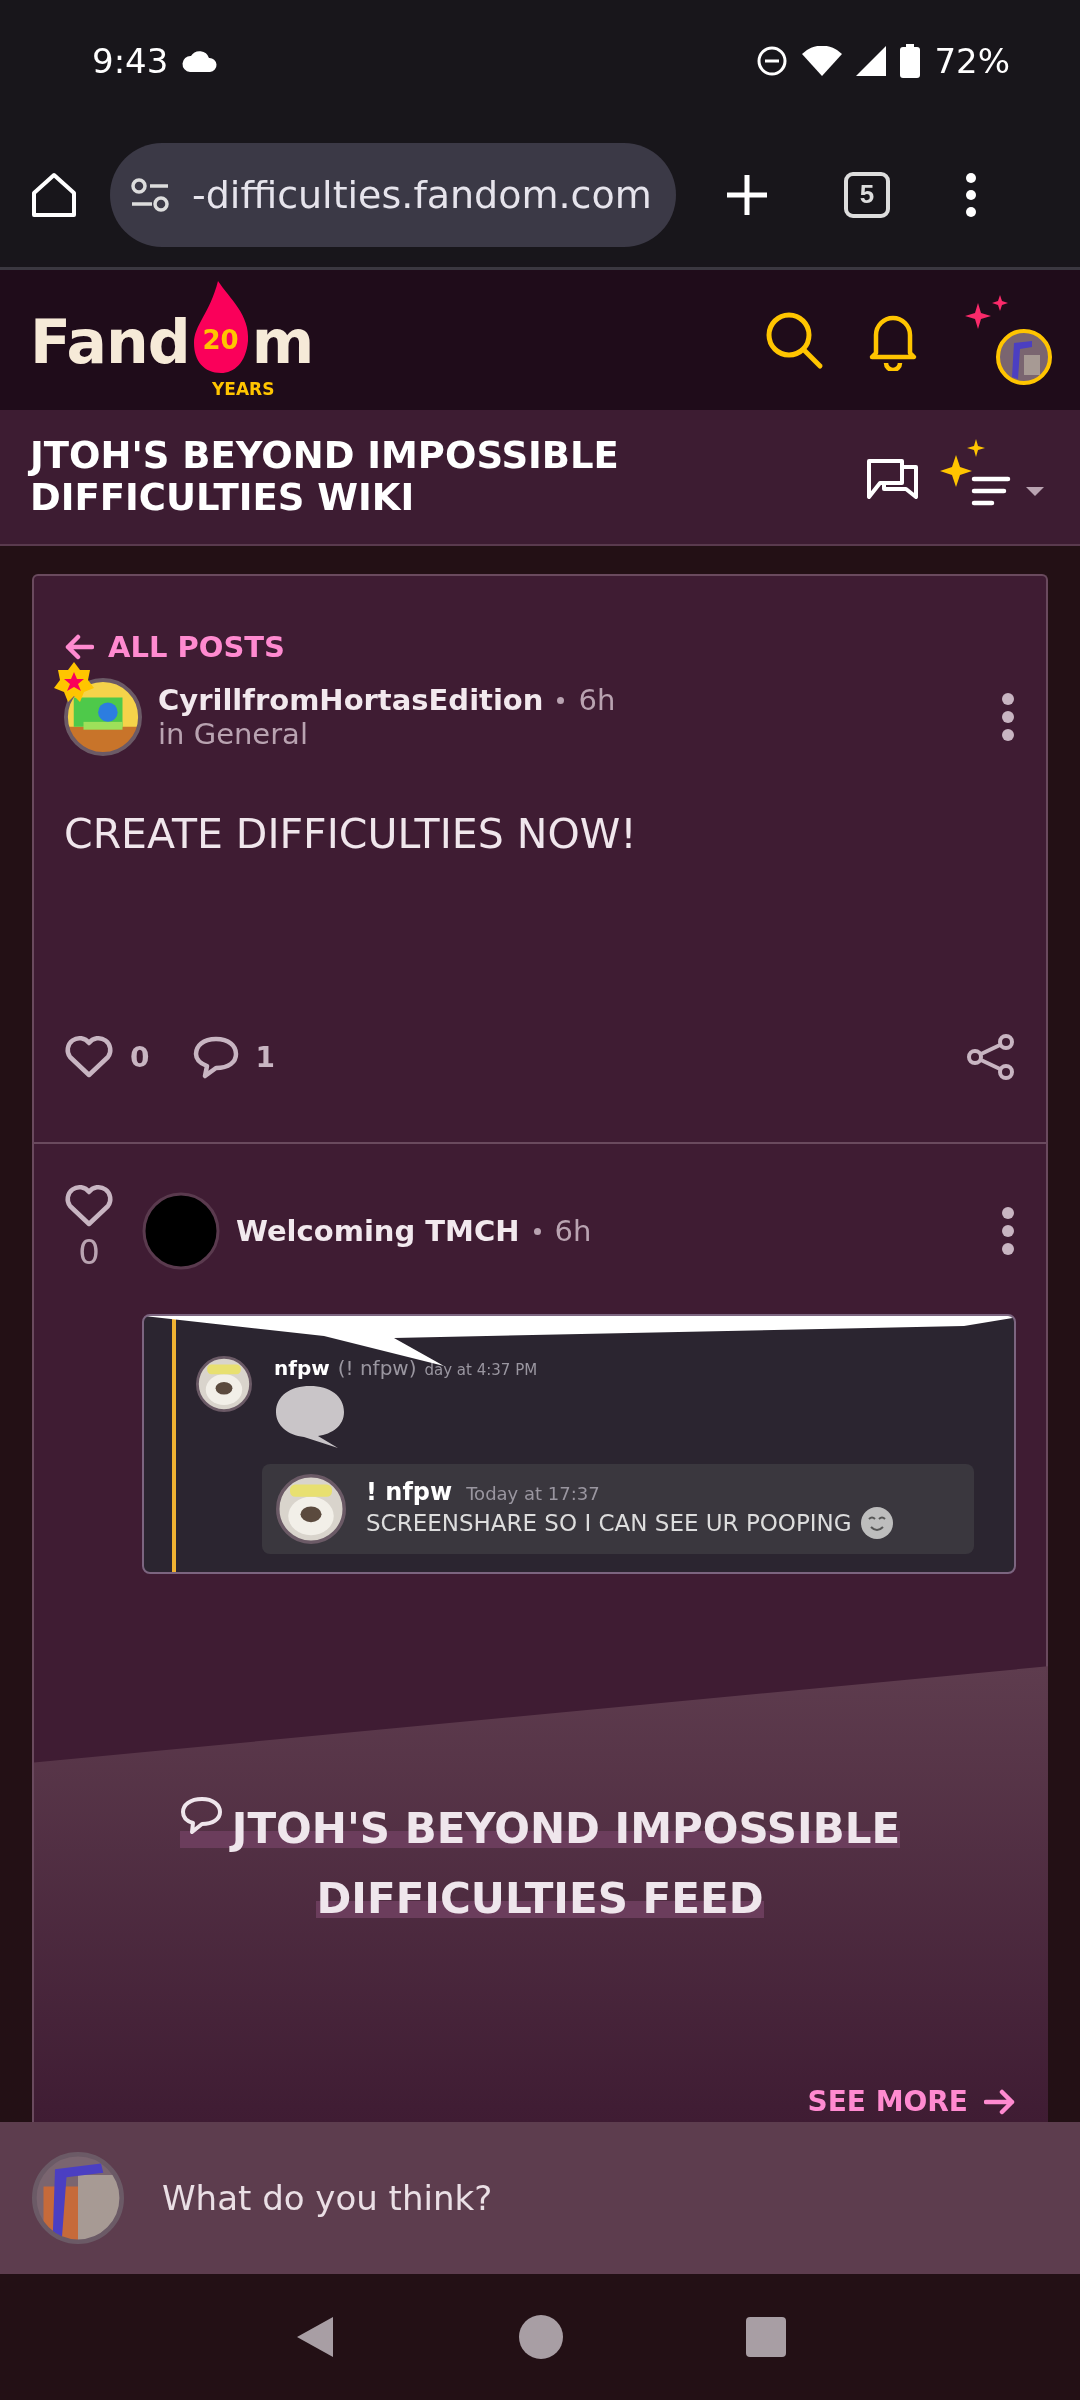  What do you see at coordinates (971, 194) in the screenshot?
I see `menu-button` at bounding box center [971, 194].